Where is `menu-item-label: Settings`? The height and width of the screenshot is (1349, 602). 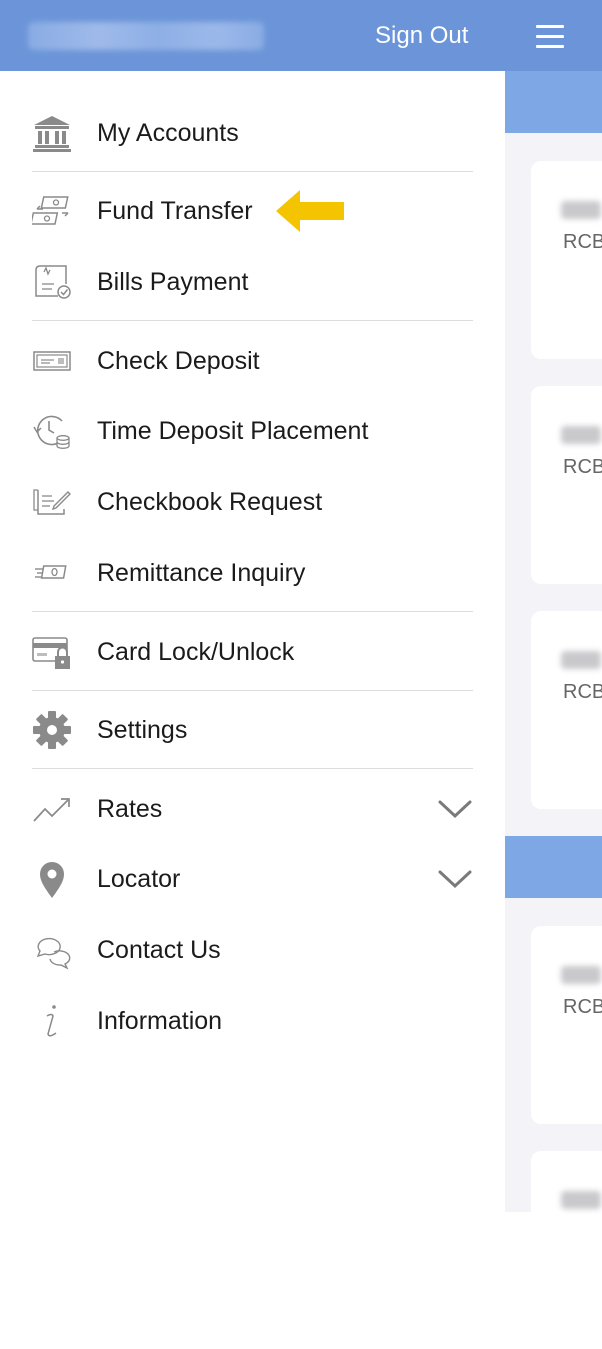 menu-item-label: Settings is located at coordinates (142, 730).